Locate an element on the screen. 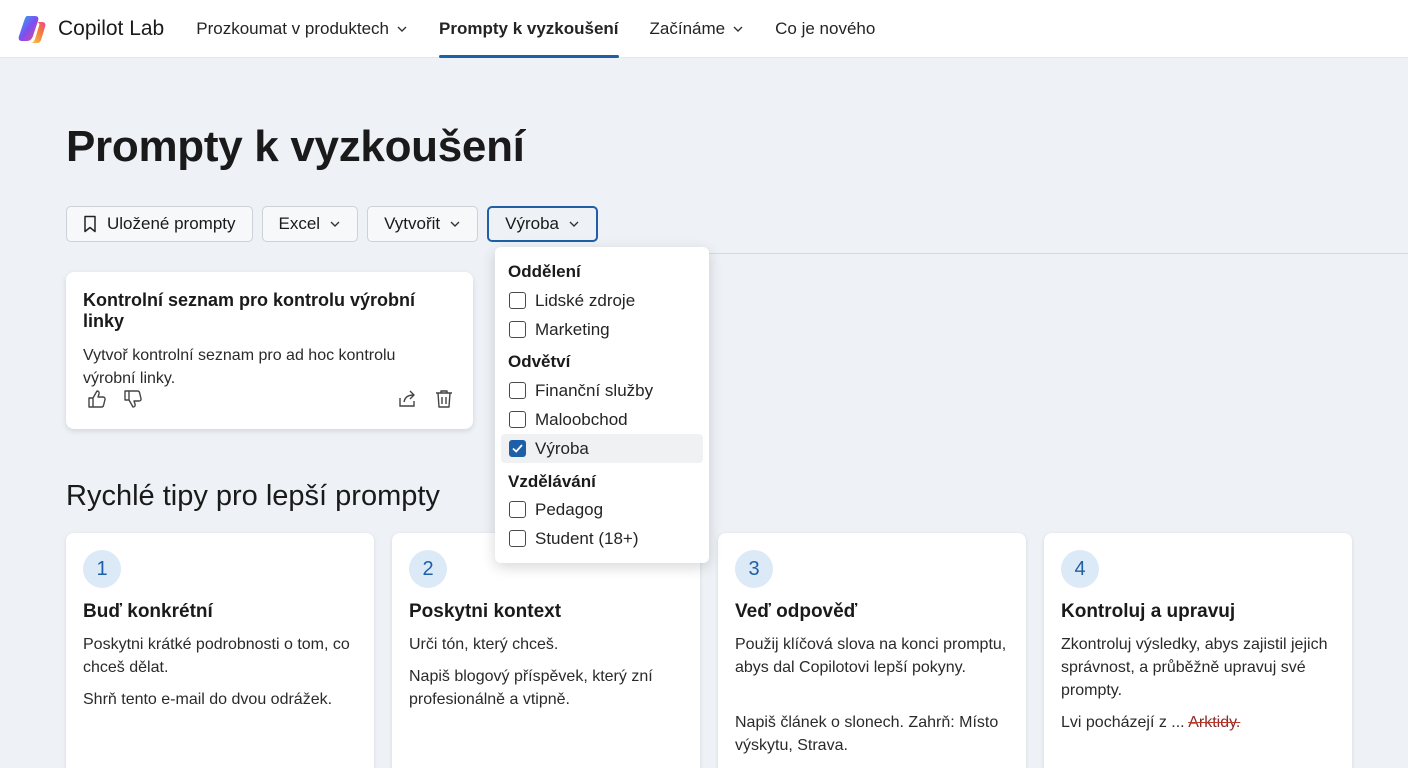 This screenshot has width=1408, height=768. option-label: Pedagog is located at coordinates (569, 509).